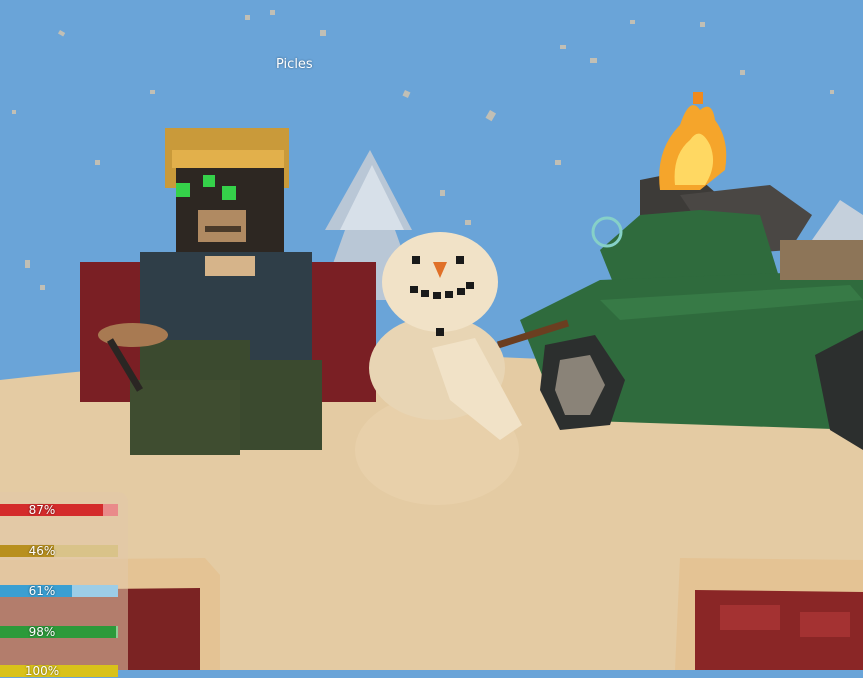  Describe the element at coordinates (42, 551) in the screenshot. I see `food-value: 46%` at that location.